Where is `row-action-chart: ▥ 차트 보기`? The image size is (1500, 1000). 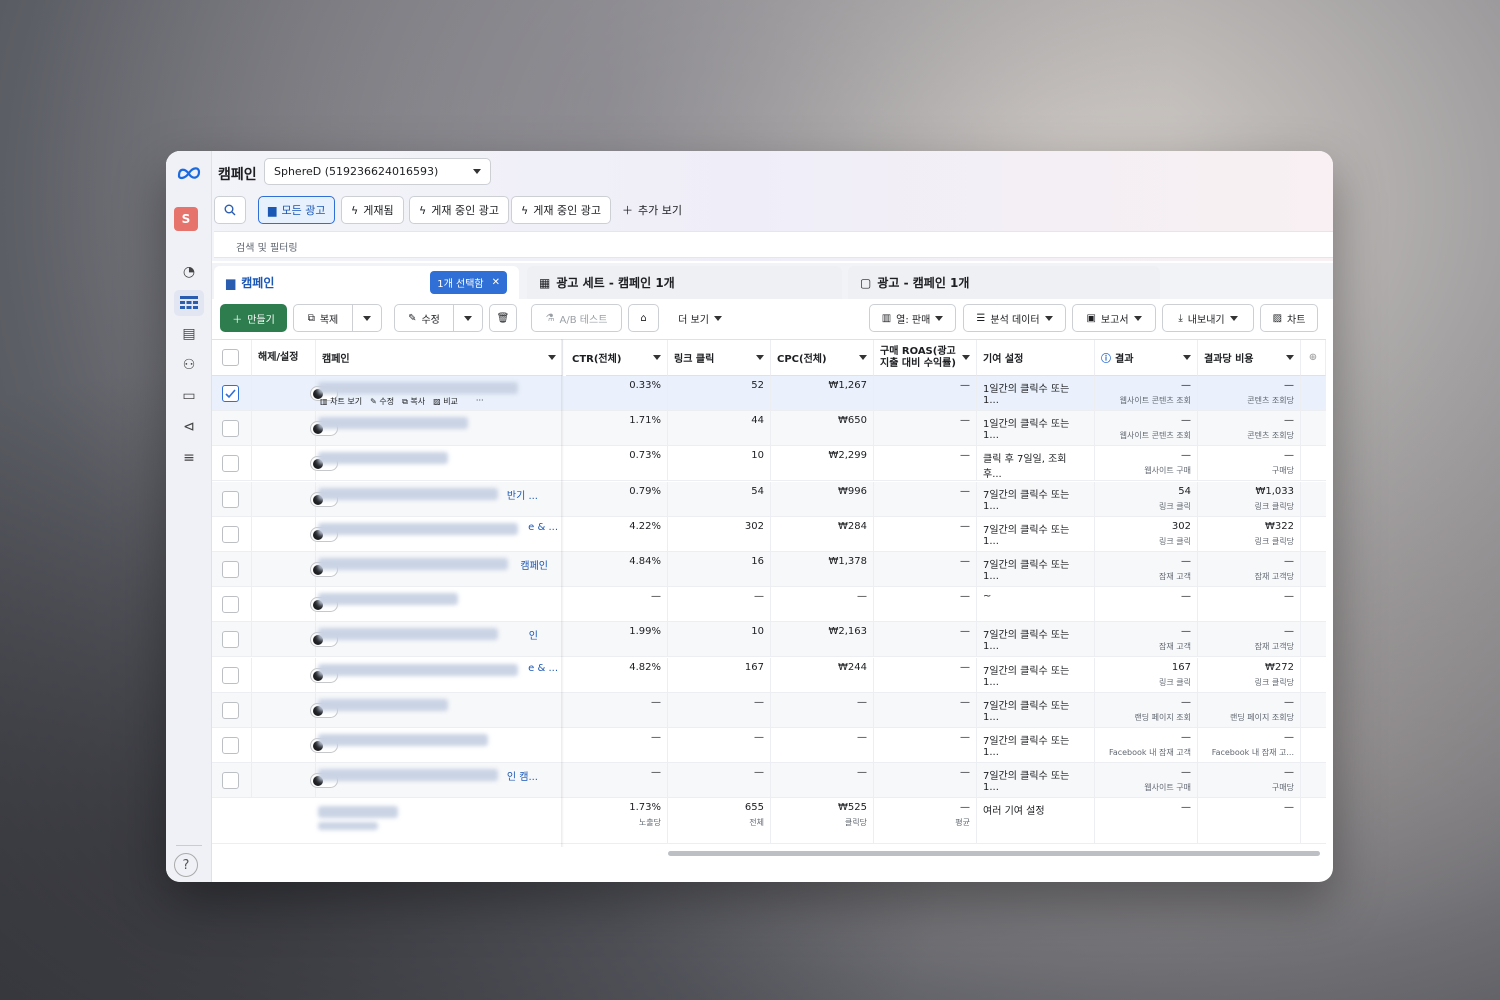 row-action-chart: ▥ 차트 보기 is located at coordinates (341, 401).